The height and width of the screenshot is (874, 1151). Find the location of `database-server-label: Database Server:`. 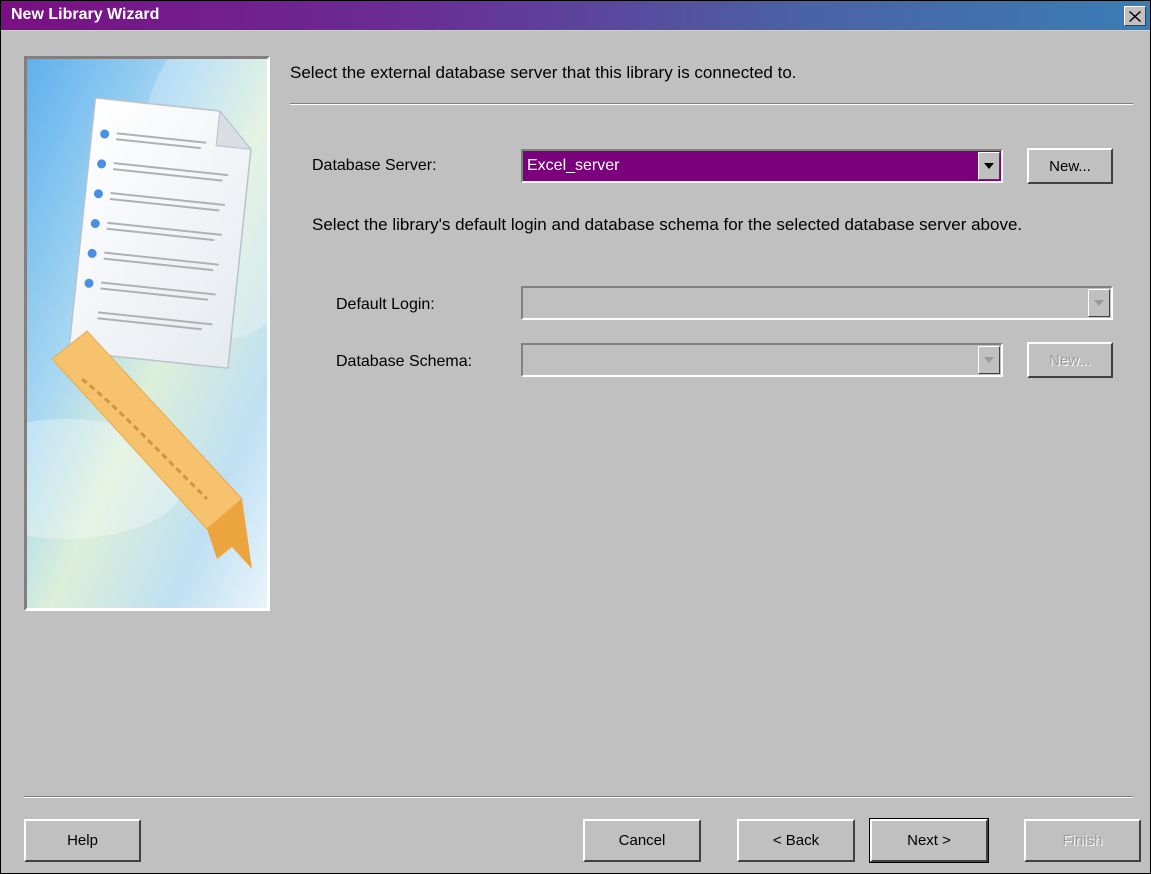

database-server-label: Database Server: is located at coordinates (374, 165).